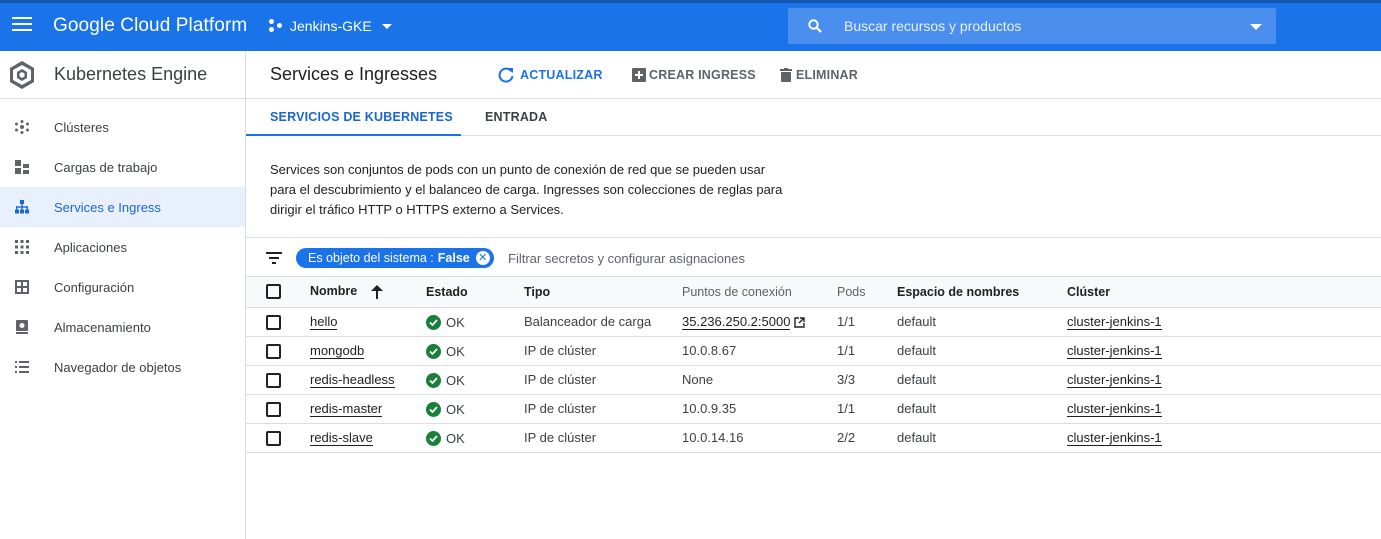  What do you see at coordinates (122, 367) in the screenshot?
I see `sidebar-item-object-browser: Navegador de objetos` at bounding box center [122, 367].